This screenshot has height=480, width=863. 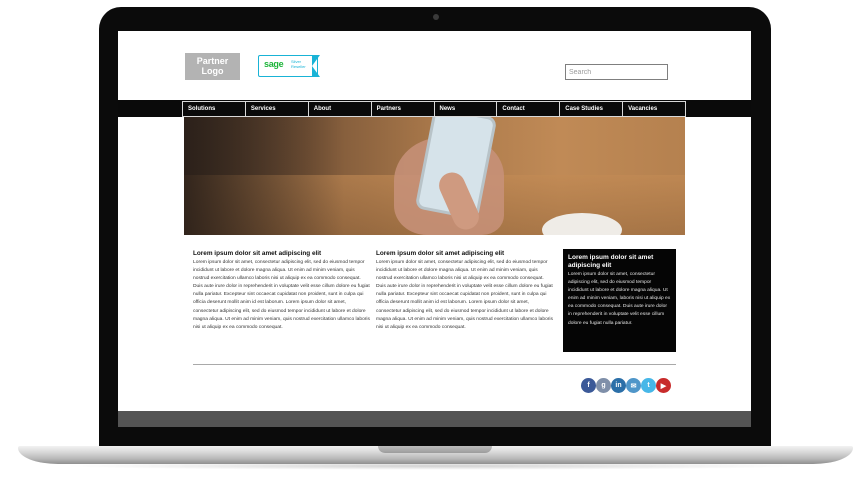 I want to click on search-input, so click(x=616, y=72).